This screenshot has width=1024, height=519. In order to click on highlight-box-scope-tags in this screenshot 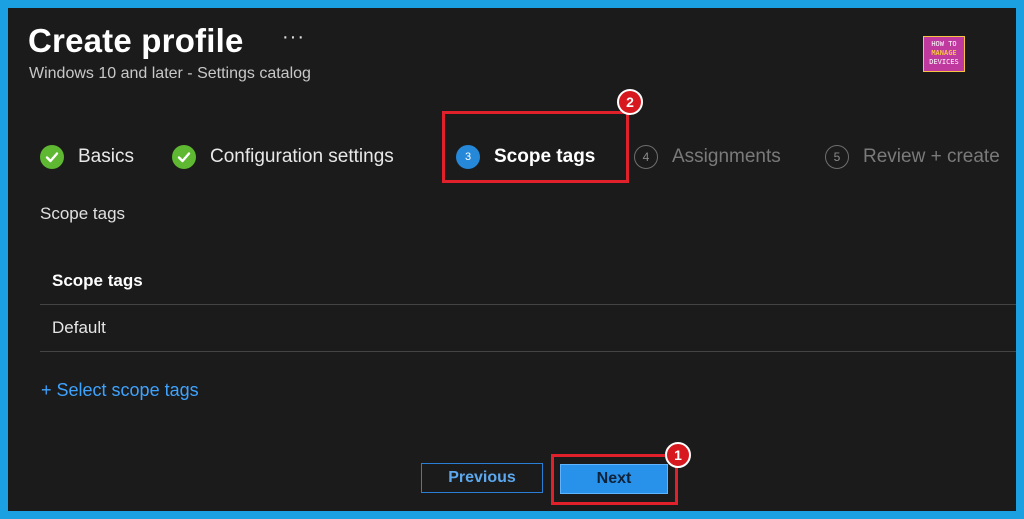, I will do `click(535, 147)`.